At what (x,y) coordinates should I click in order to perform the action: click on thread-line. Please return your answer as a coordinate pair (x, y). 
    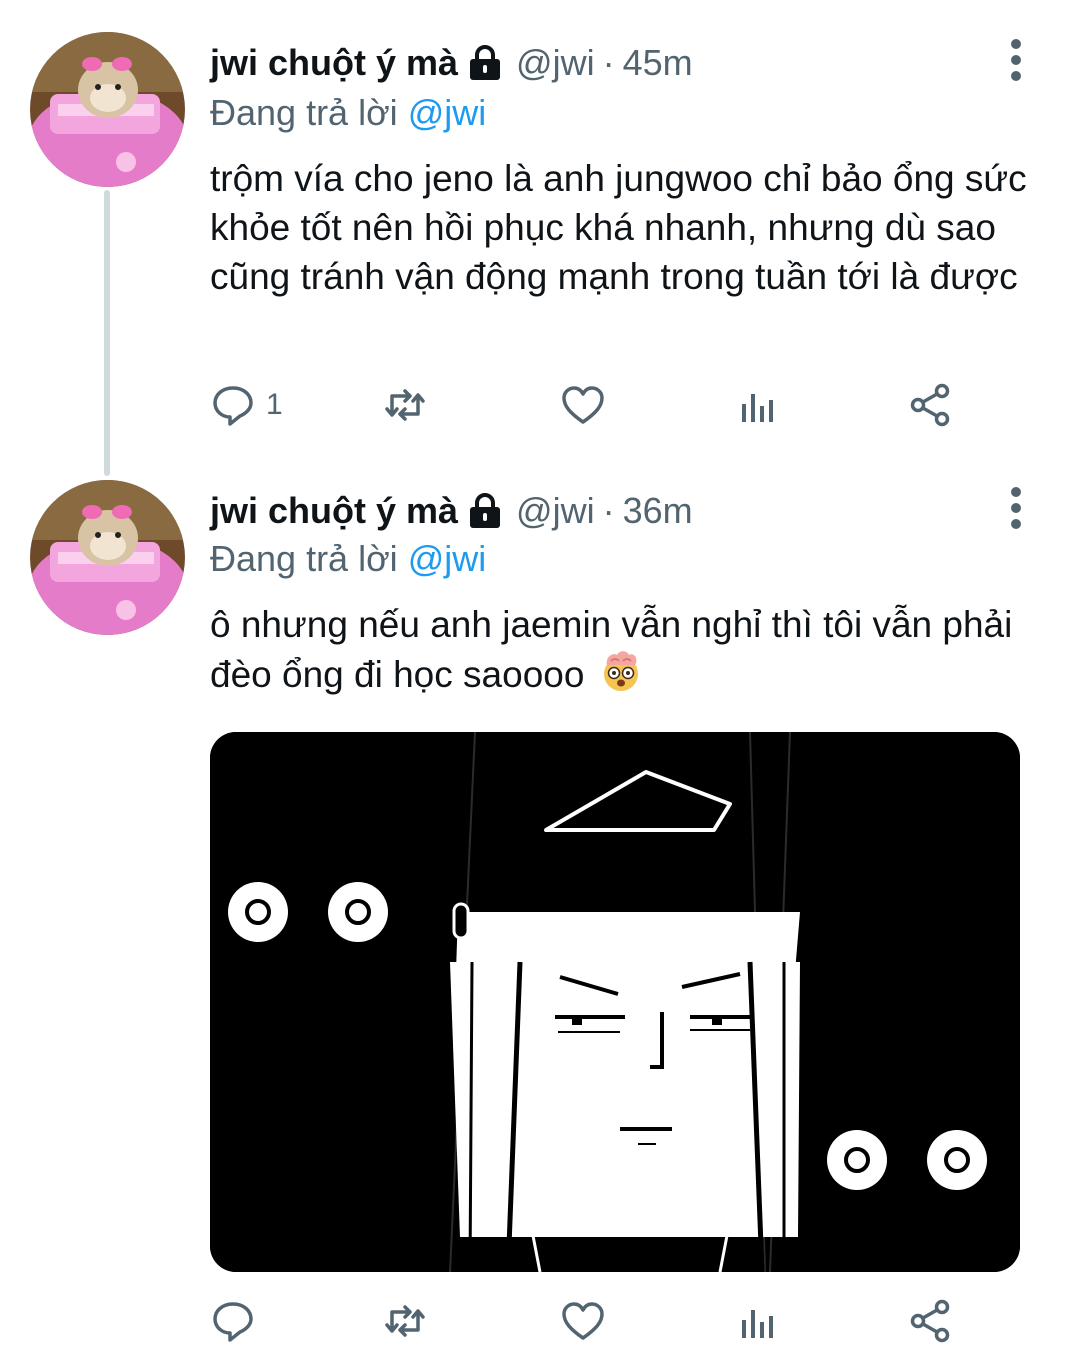
    Looking at the image, I should click on (107, 333).